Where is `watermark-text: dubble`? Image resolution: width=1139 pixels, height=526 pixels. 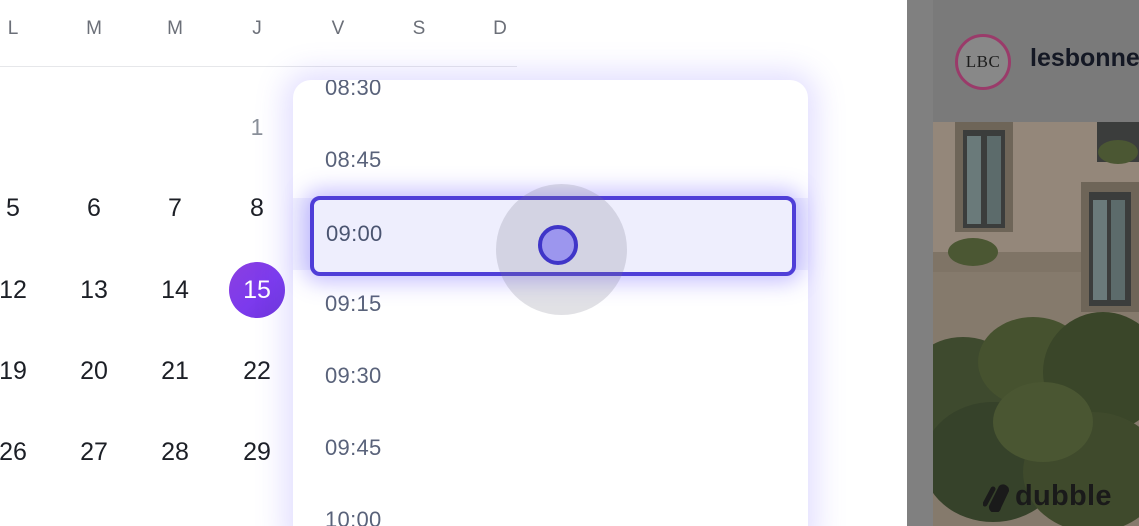 watermark-text: dubble is located at coordinates (1063, 496).